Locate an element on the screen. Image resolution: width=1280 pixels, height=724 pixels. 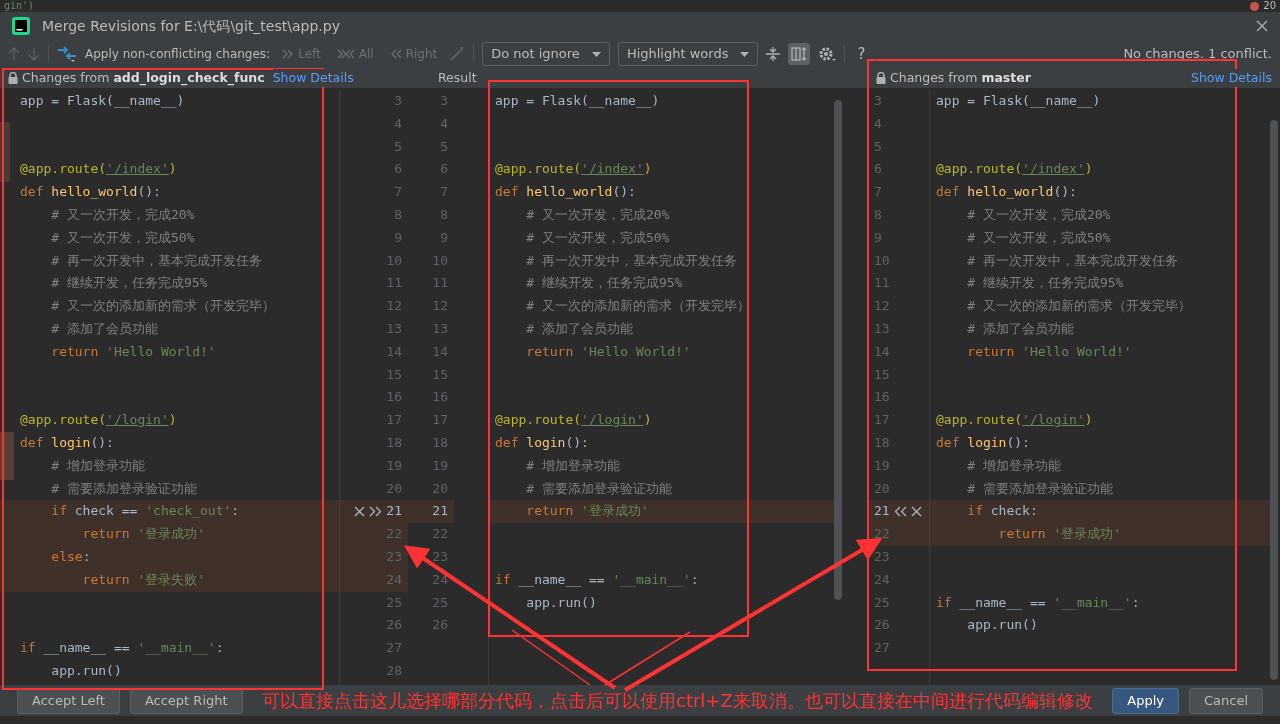
double-chevron-right-icon is located at coordinates (376, 512).